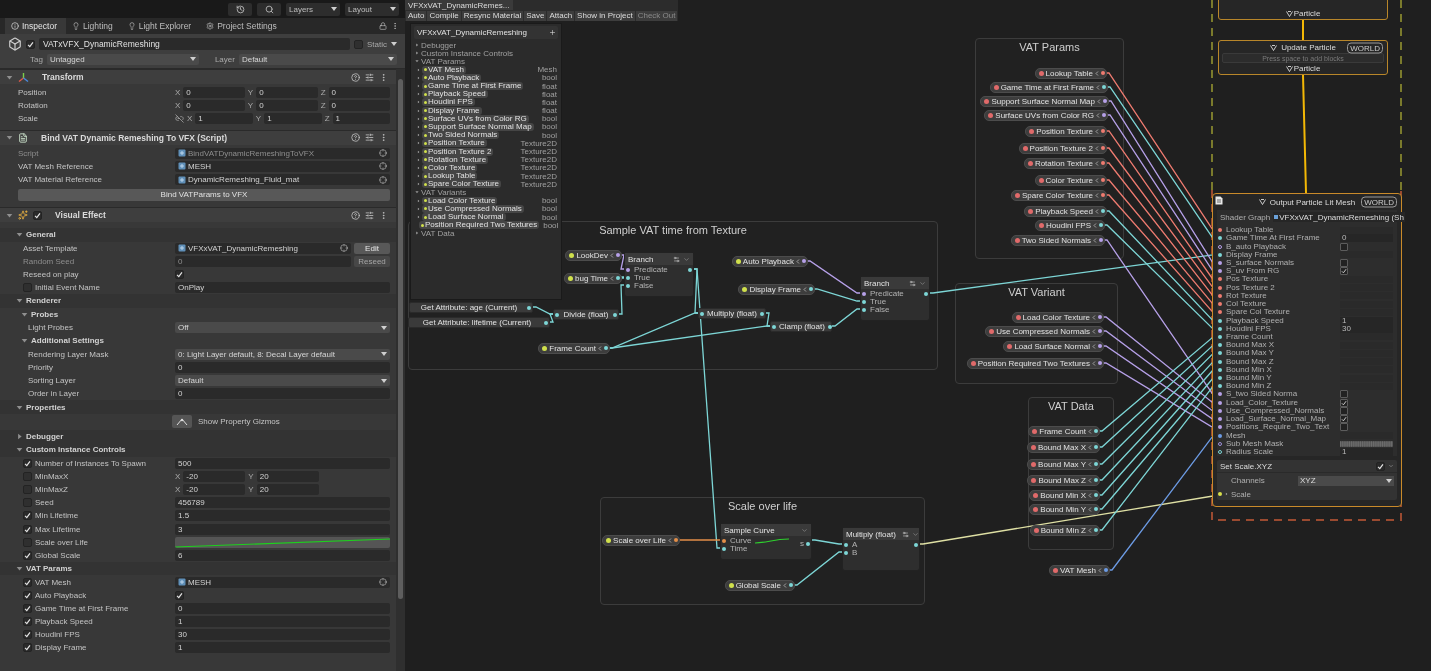  What do you see at coordinates (454, 143) in the screenshot?
I see `blackboard-property: Position Texture` at bounding box center [454, 143].